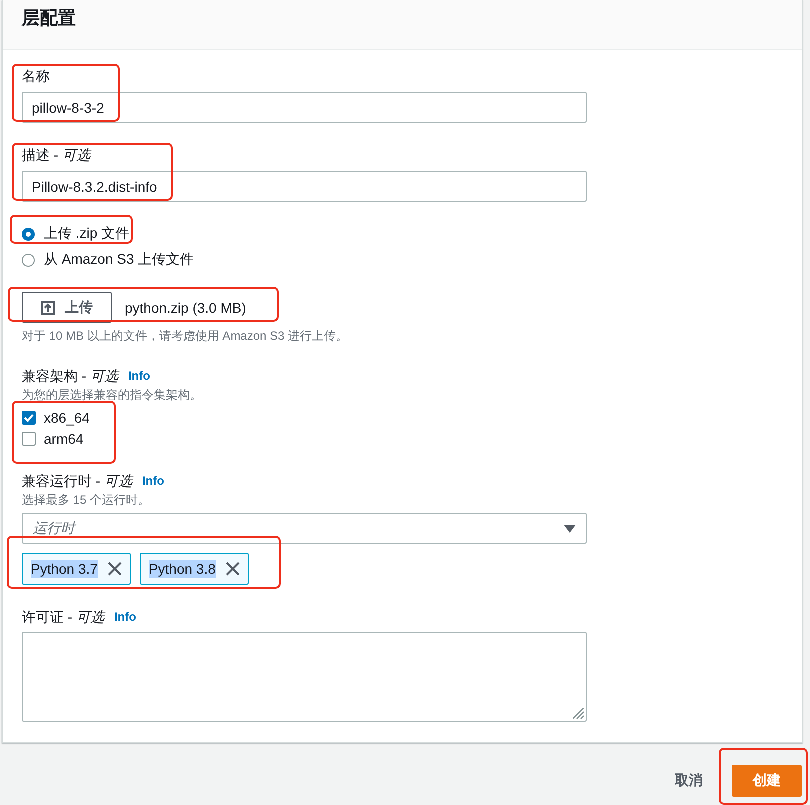 The width and height of the screenshot is (810, 805). I want to click on input-value: Pillow-8.3.2.dist-info, so click(95, 186).